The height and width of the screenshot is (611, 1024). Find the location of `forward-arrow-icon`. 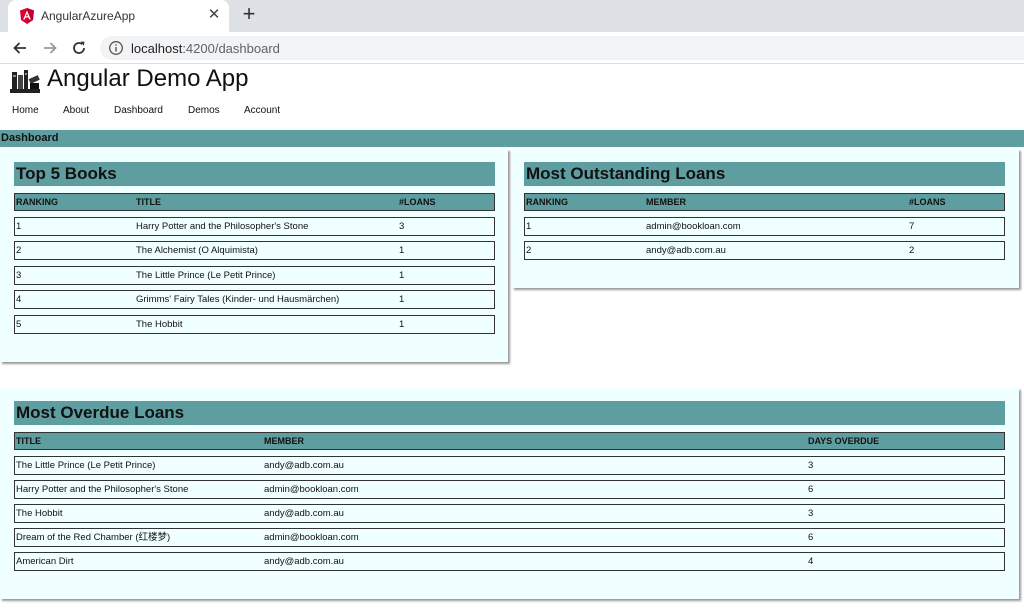

forward-arrow-icon is located at coordinates (50, 48).